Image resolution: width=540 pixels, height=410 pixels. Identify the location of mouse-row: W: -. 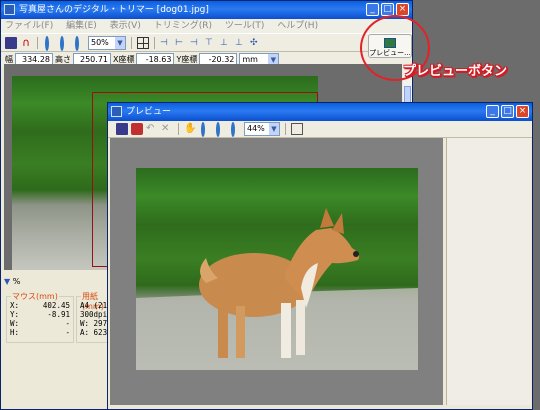
(40, 323).